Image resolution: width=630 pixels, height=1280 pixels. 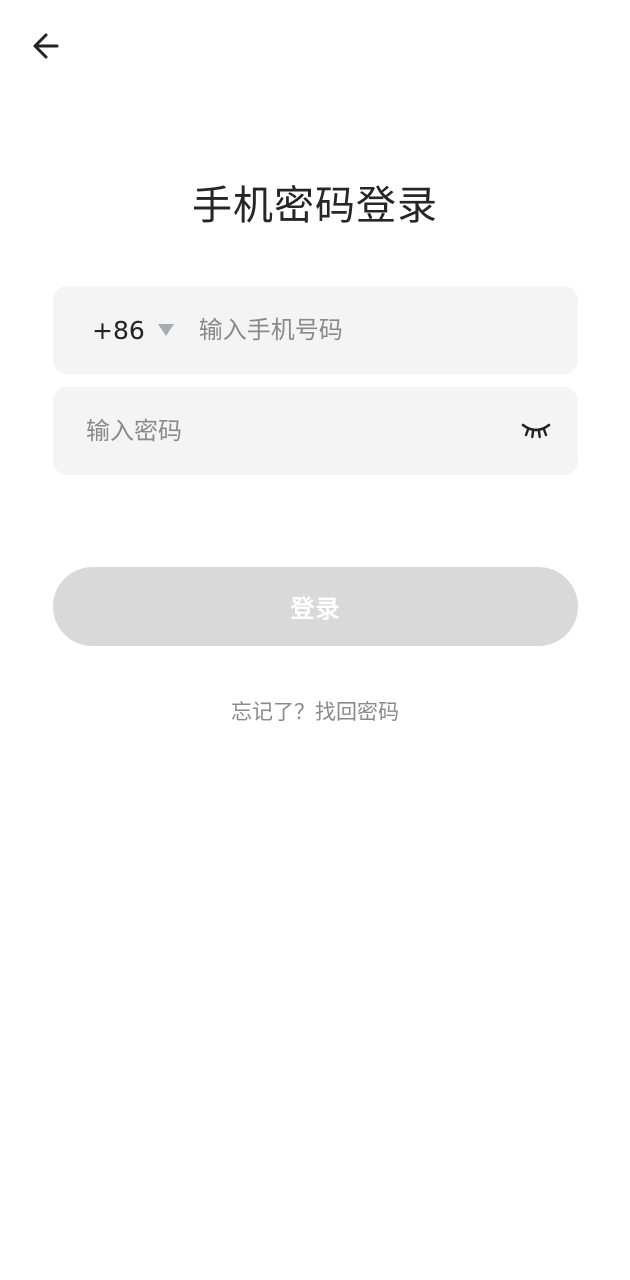 What do you see at coordinates (357, 712) in the screenshot?
I see `recover-password-link: 找回密码` at bounding box center [357, 712].